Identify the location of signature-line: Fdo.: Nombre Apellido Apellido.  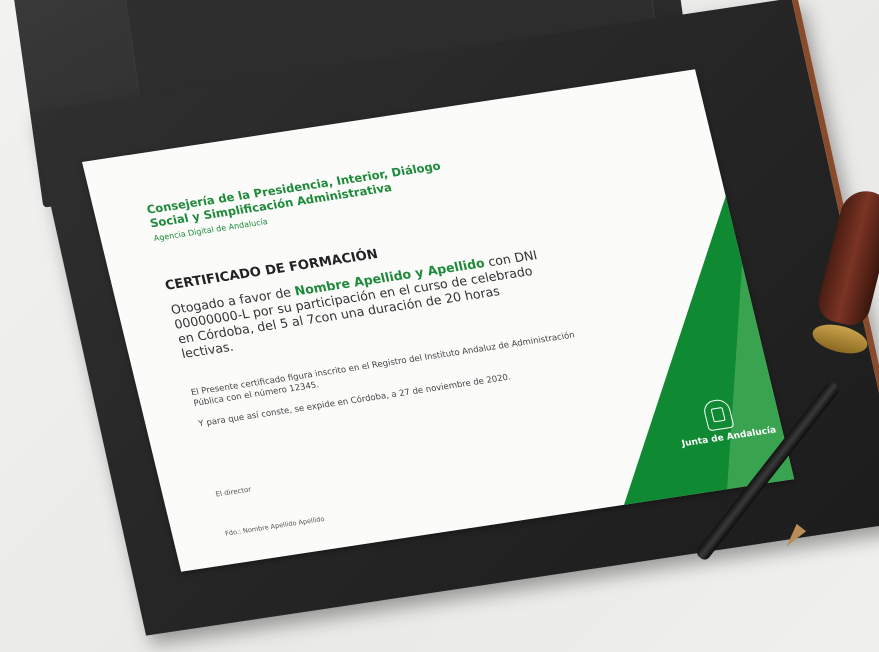
(275, 526).